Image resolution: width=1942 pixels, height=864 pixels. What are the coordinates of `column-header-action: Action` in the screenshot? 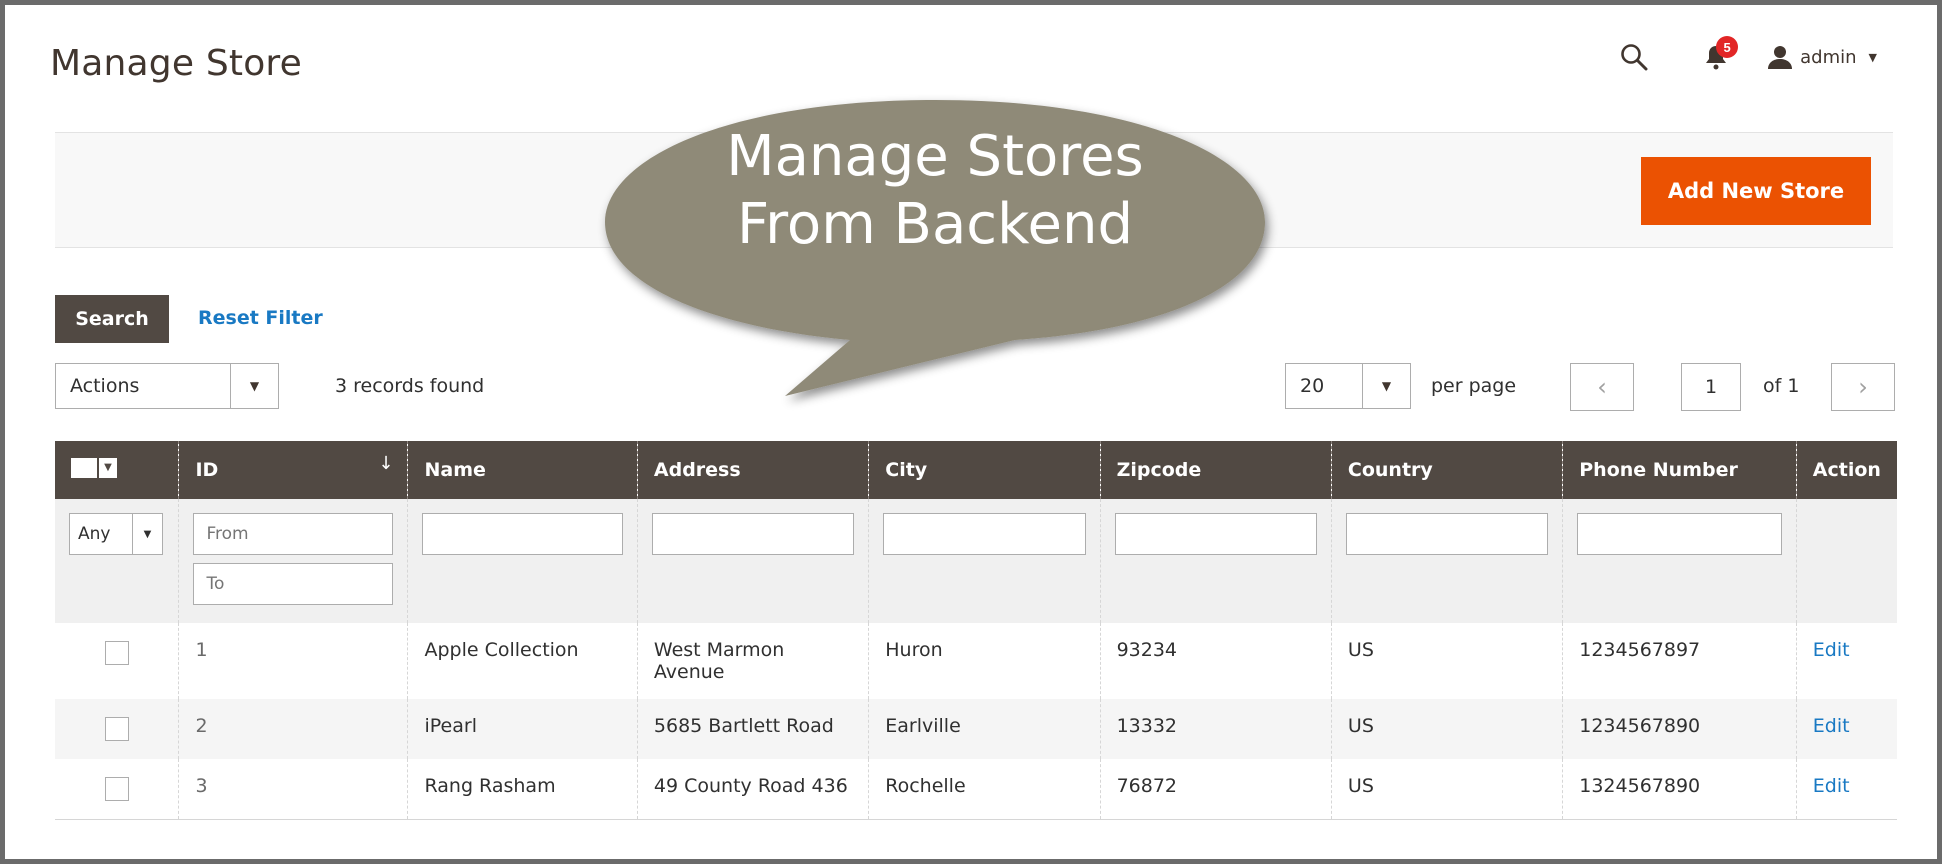 It's located at (1846, 470).